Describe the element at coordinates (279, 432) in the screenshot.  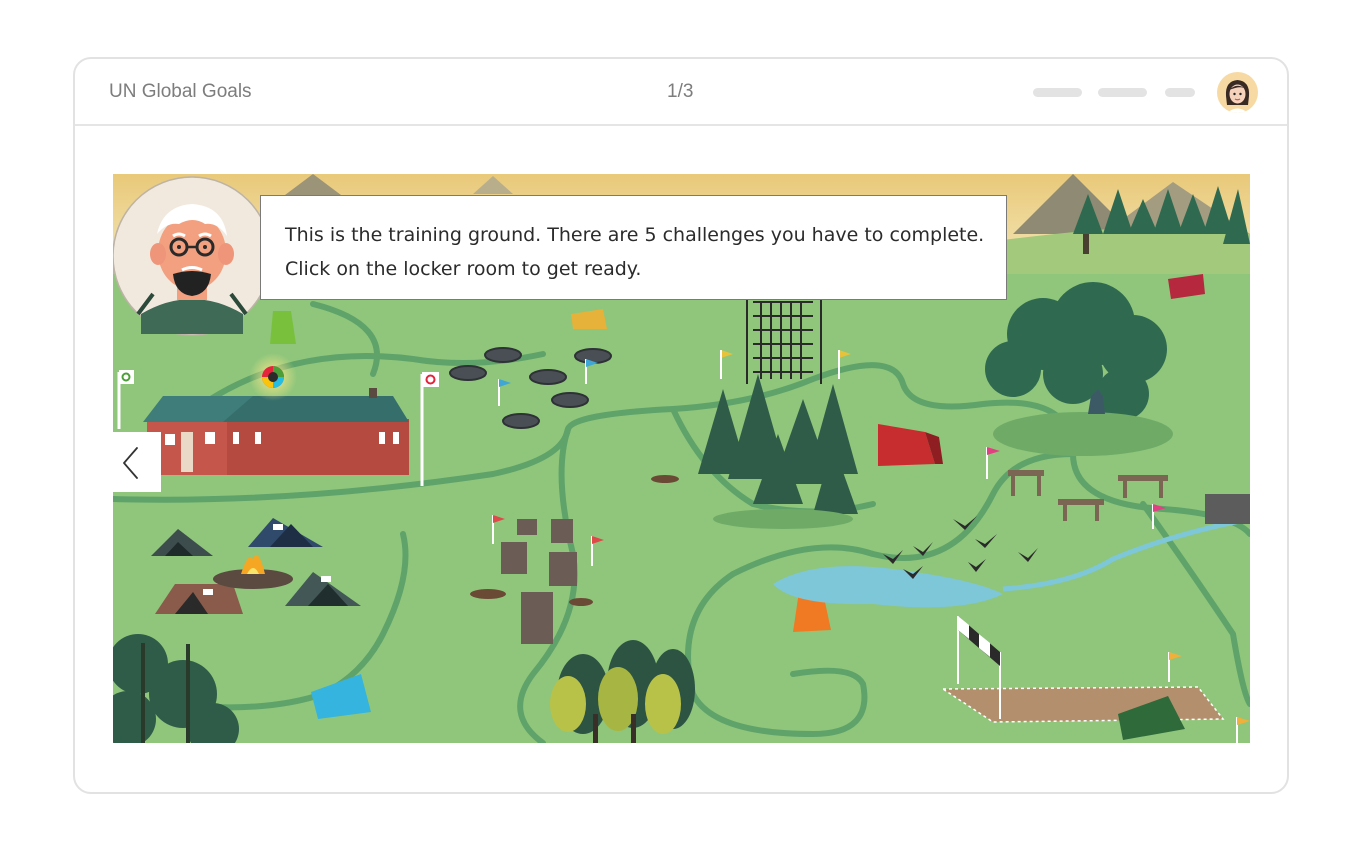
I see `locker-room-hotspot` at that location.